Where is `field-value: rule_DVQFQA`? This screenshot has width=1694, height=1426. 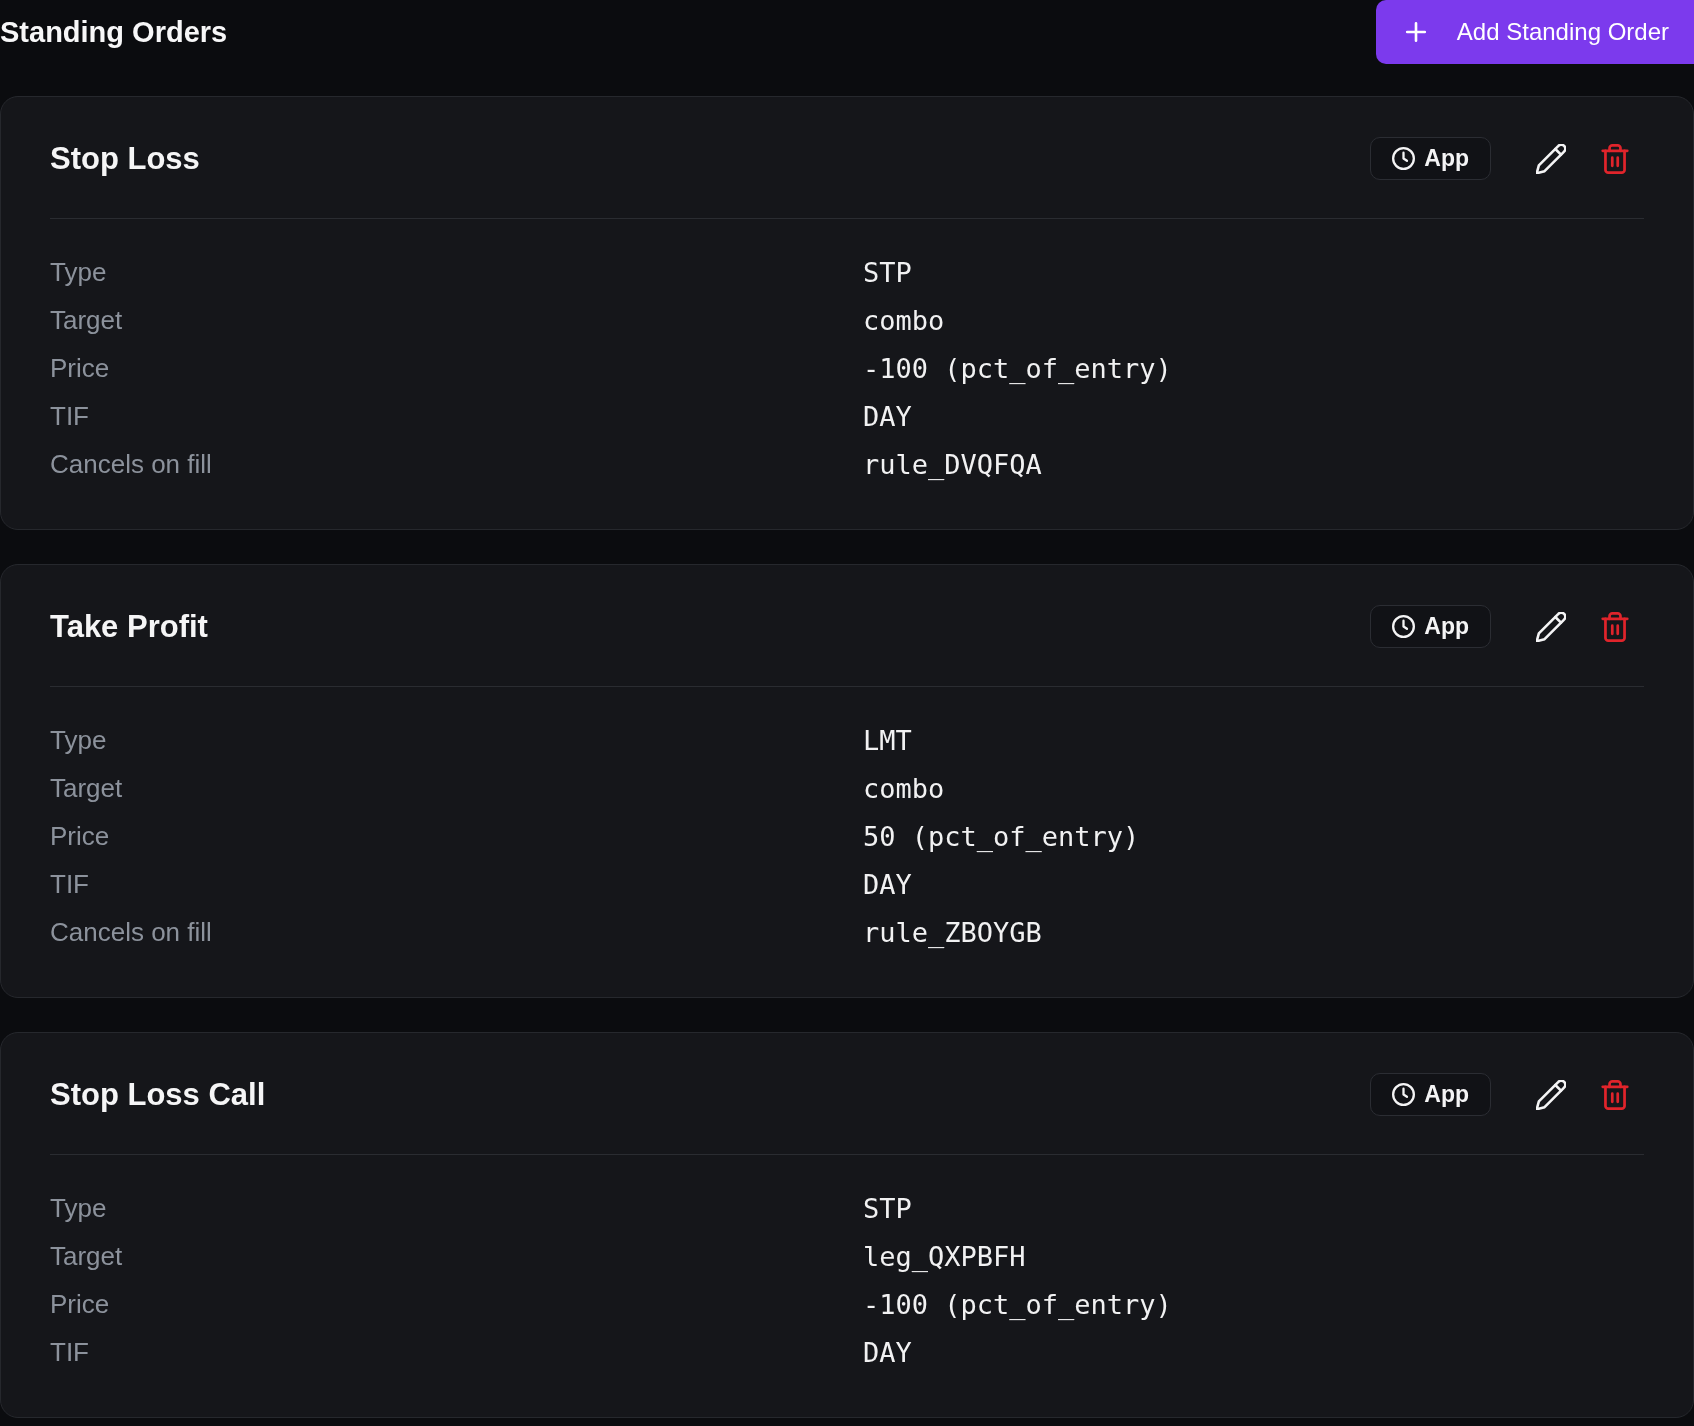 field-value: rule_DVQFQA is located at coordinates (952, 464).